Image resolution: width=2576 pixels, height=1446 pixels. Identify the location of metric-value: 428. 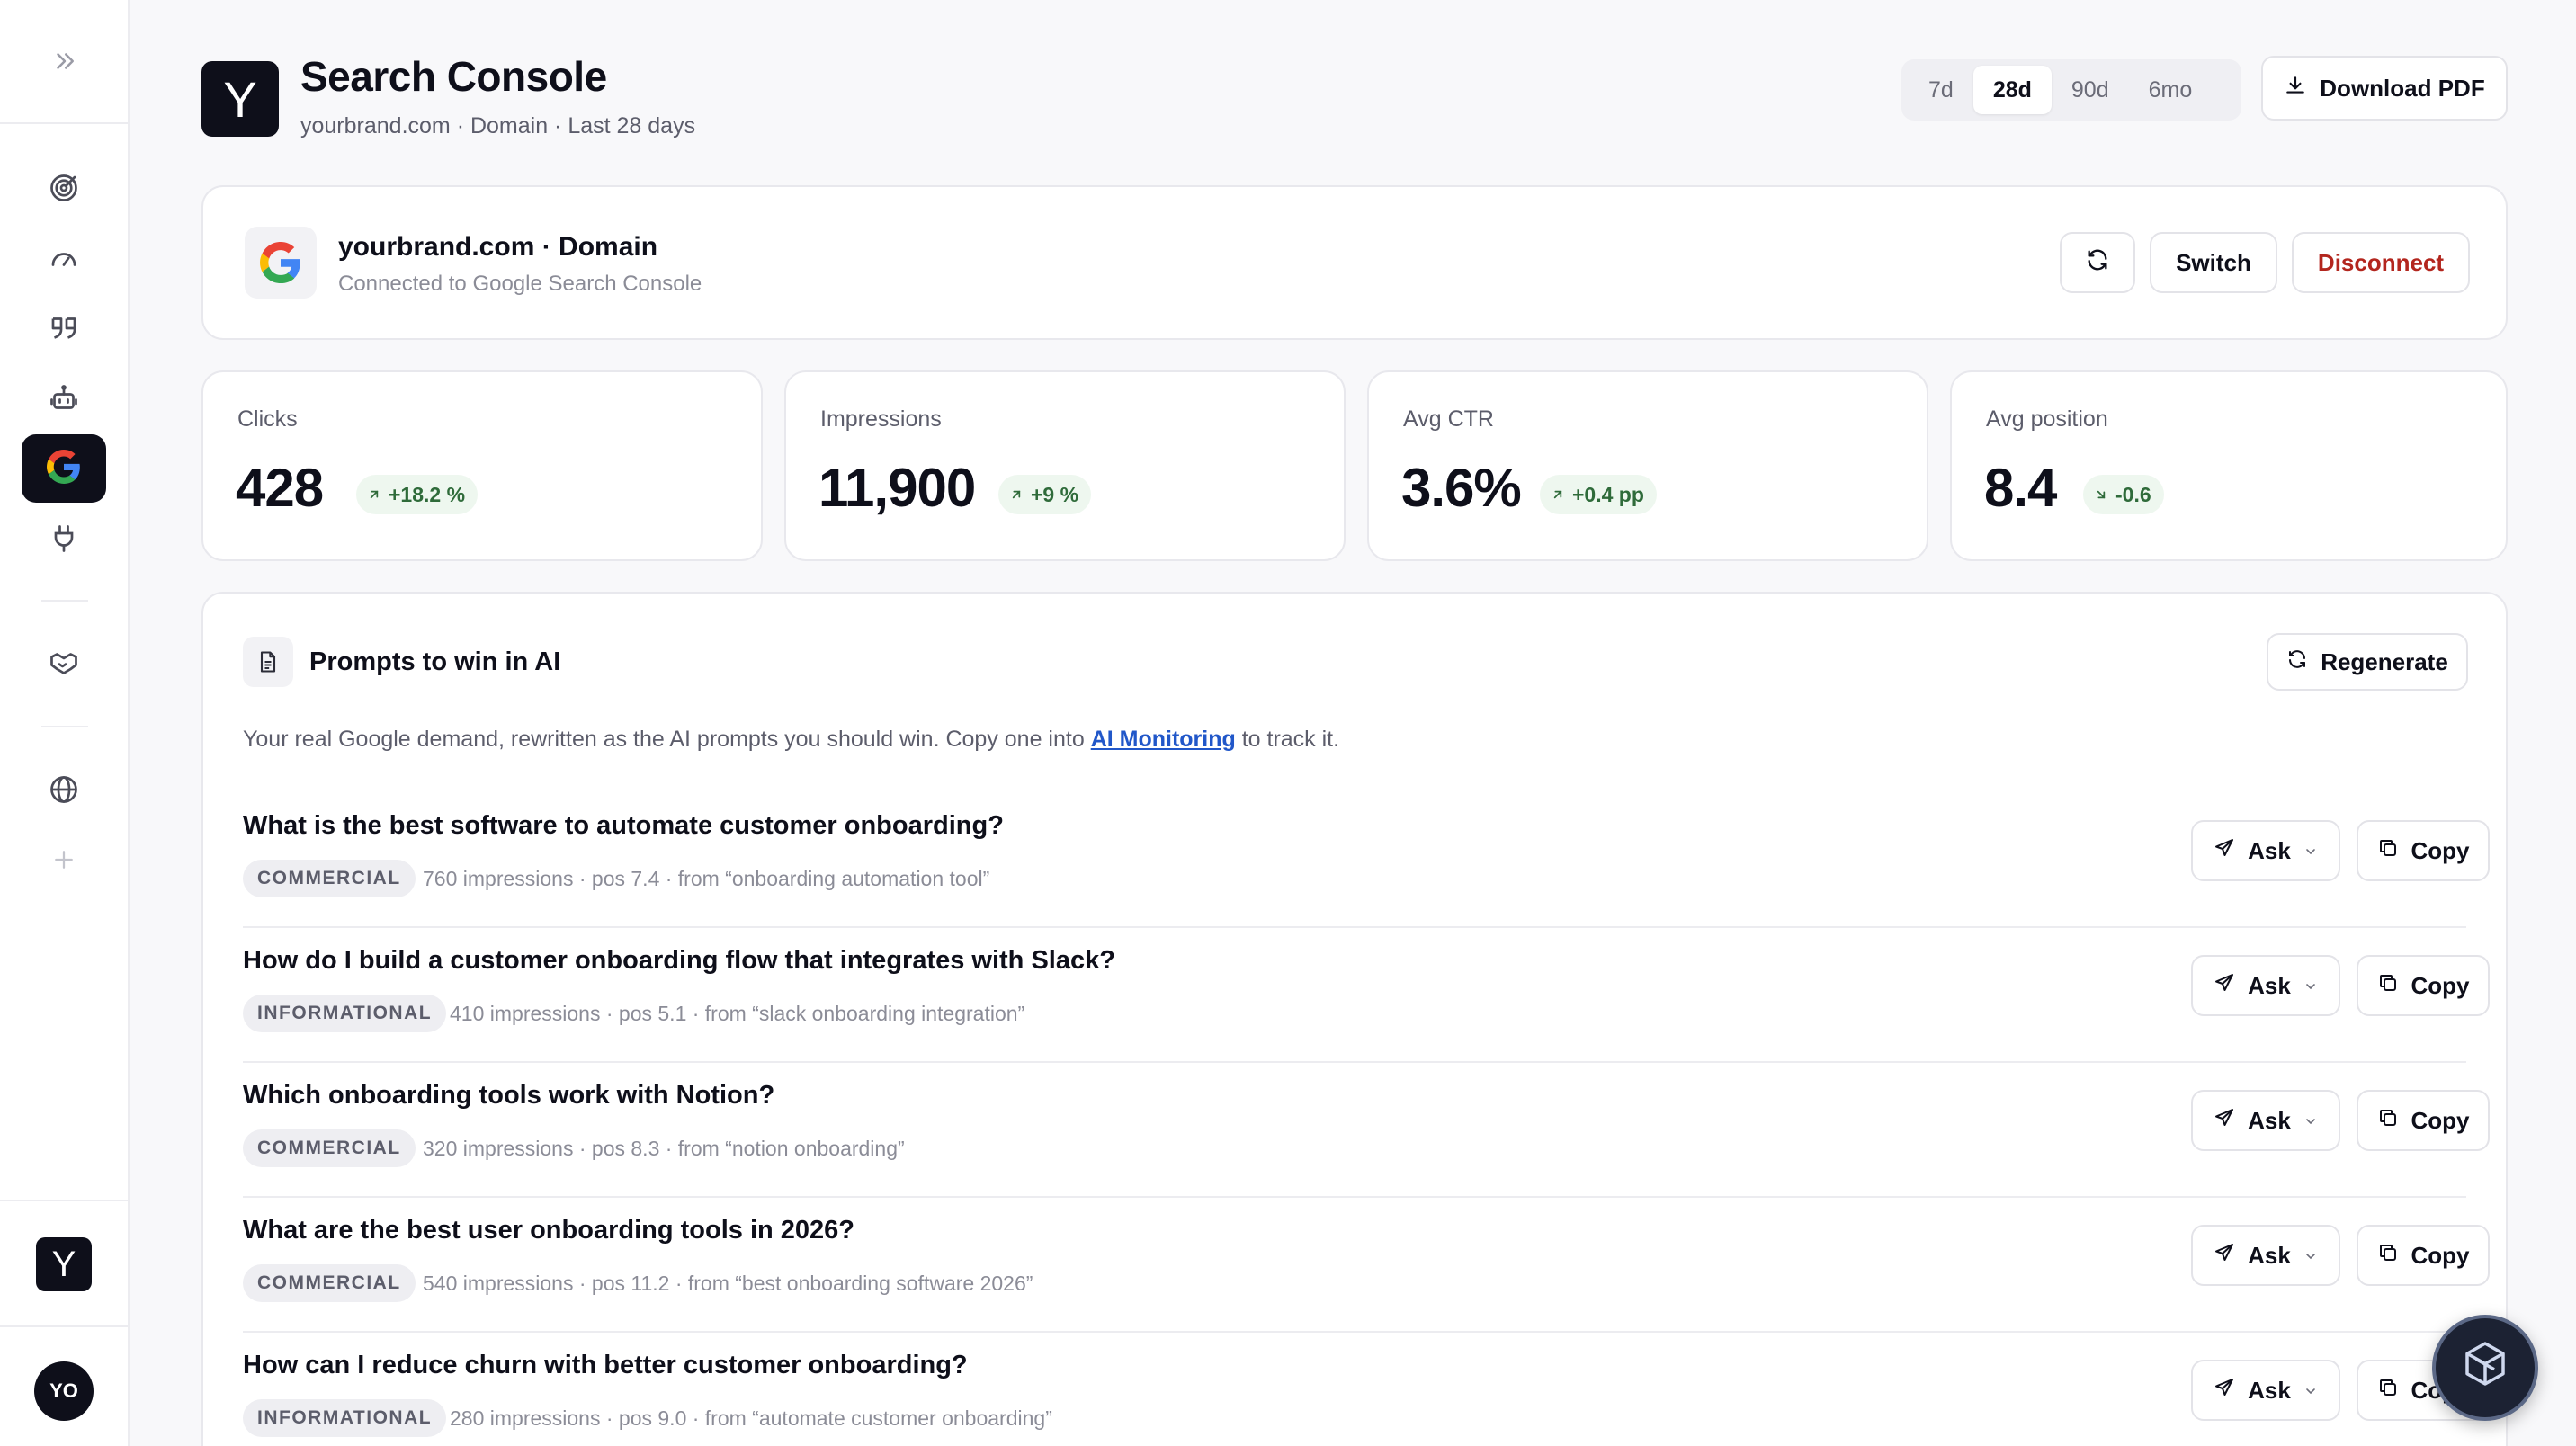
(280, 488).